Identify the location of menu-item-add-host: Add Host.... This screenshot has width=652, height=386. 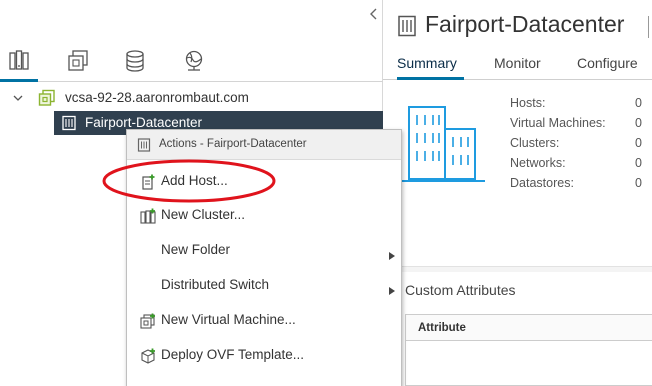
(264, 182).